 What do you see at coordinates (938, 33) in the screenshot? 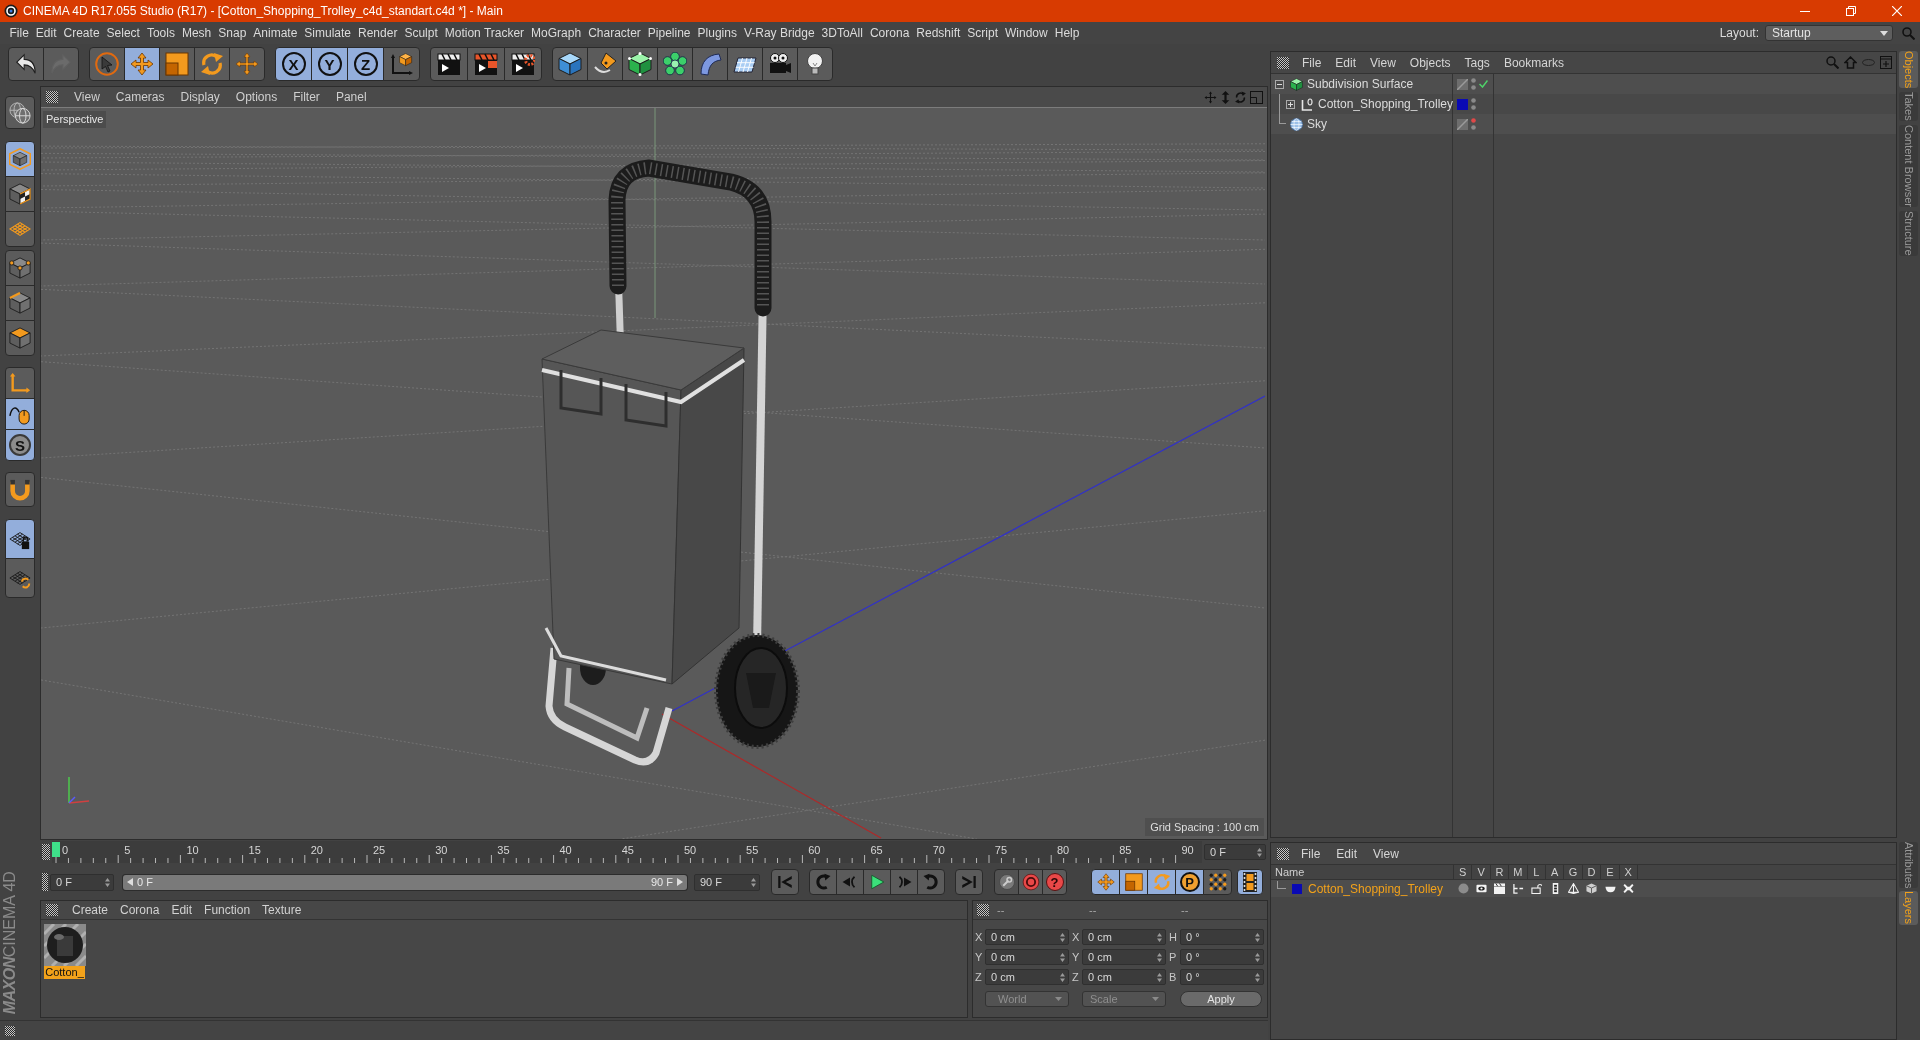
I see `menu-item: Redshift` at bounding box center [938, 33].